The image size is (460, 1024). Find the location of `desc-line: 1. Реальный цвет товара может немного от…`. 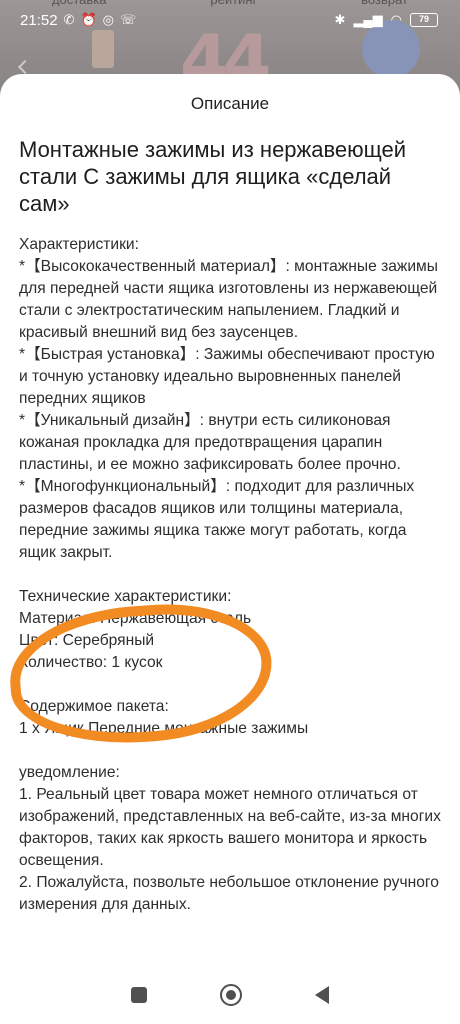

desc-line: 1. Реальный цвет товара может немного от… is located at coordinates (230, 827).